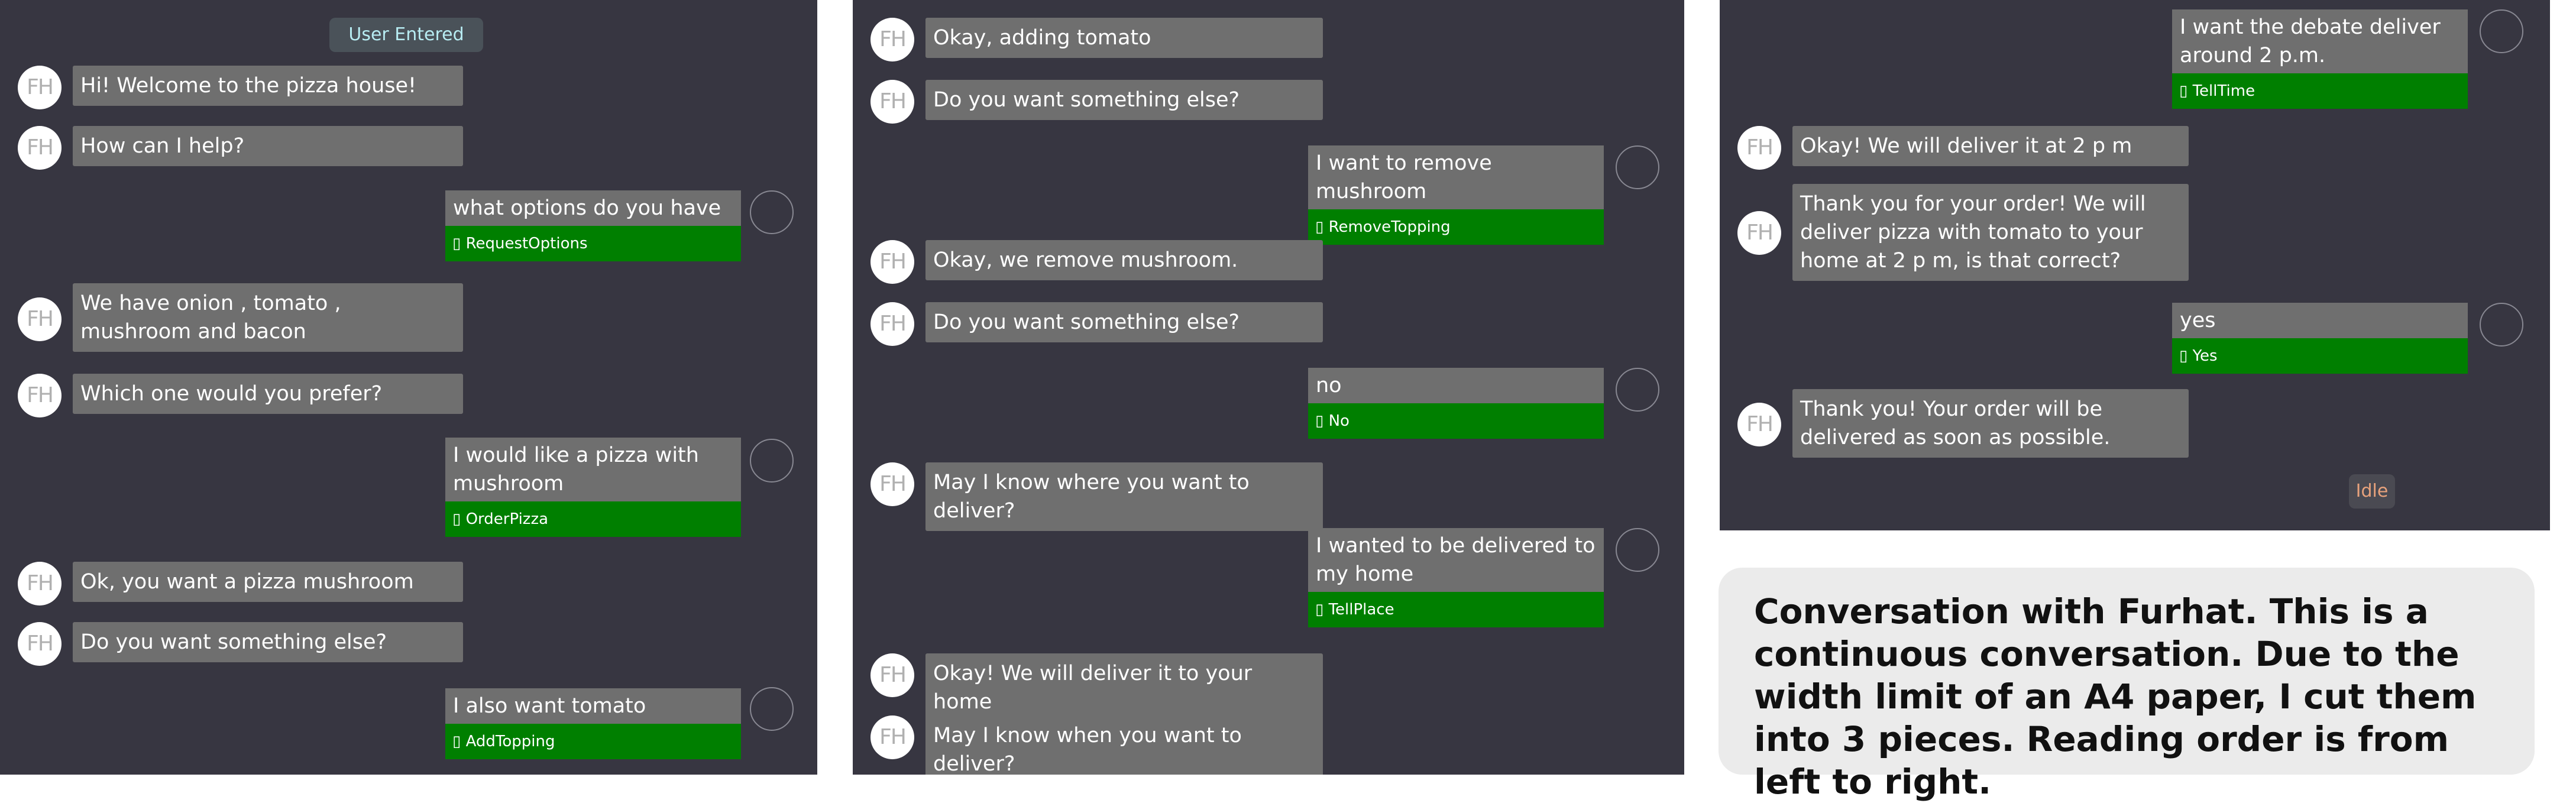  I want to click on user-utterance: I want to remove mushroom, so click(1456, 177).